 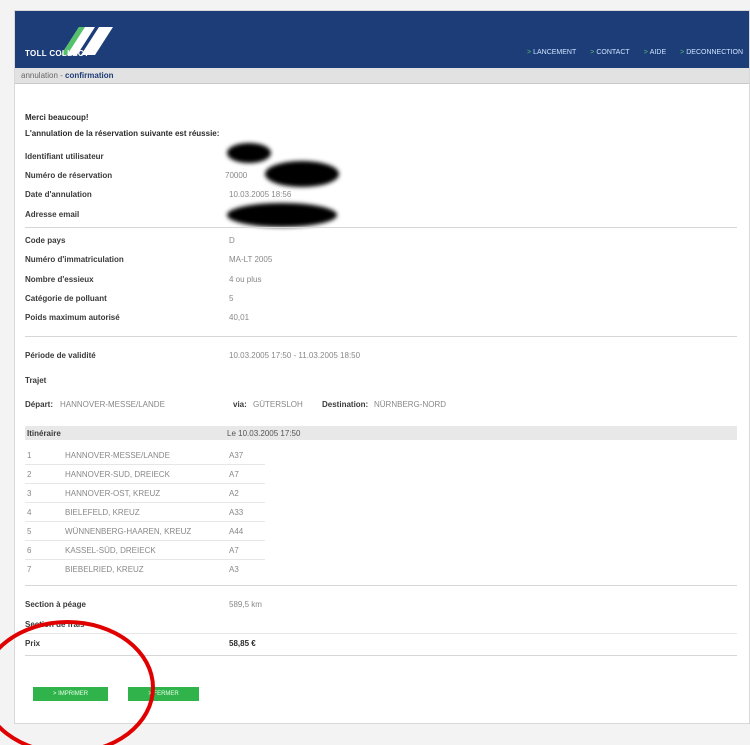 What do you see at coordinates (635, 52) in the screenshot?
I see `top-nav: > LANCEMENT > CONTACT > AIDE > DECONNECTION` at bounding box center [635, 52].